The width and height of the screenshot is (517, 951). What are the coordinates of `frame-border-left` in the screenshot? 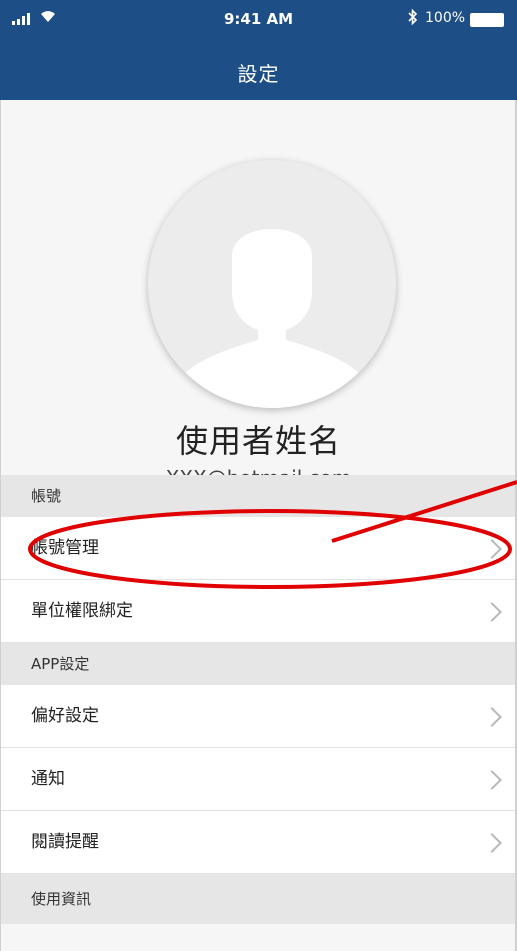 It's located at (0, 525).